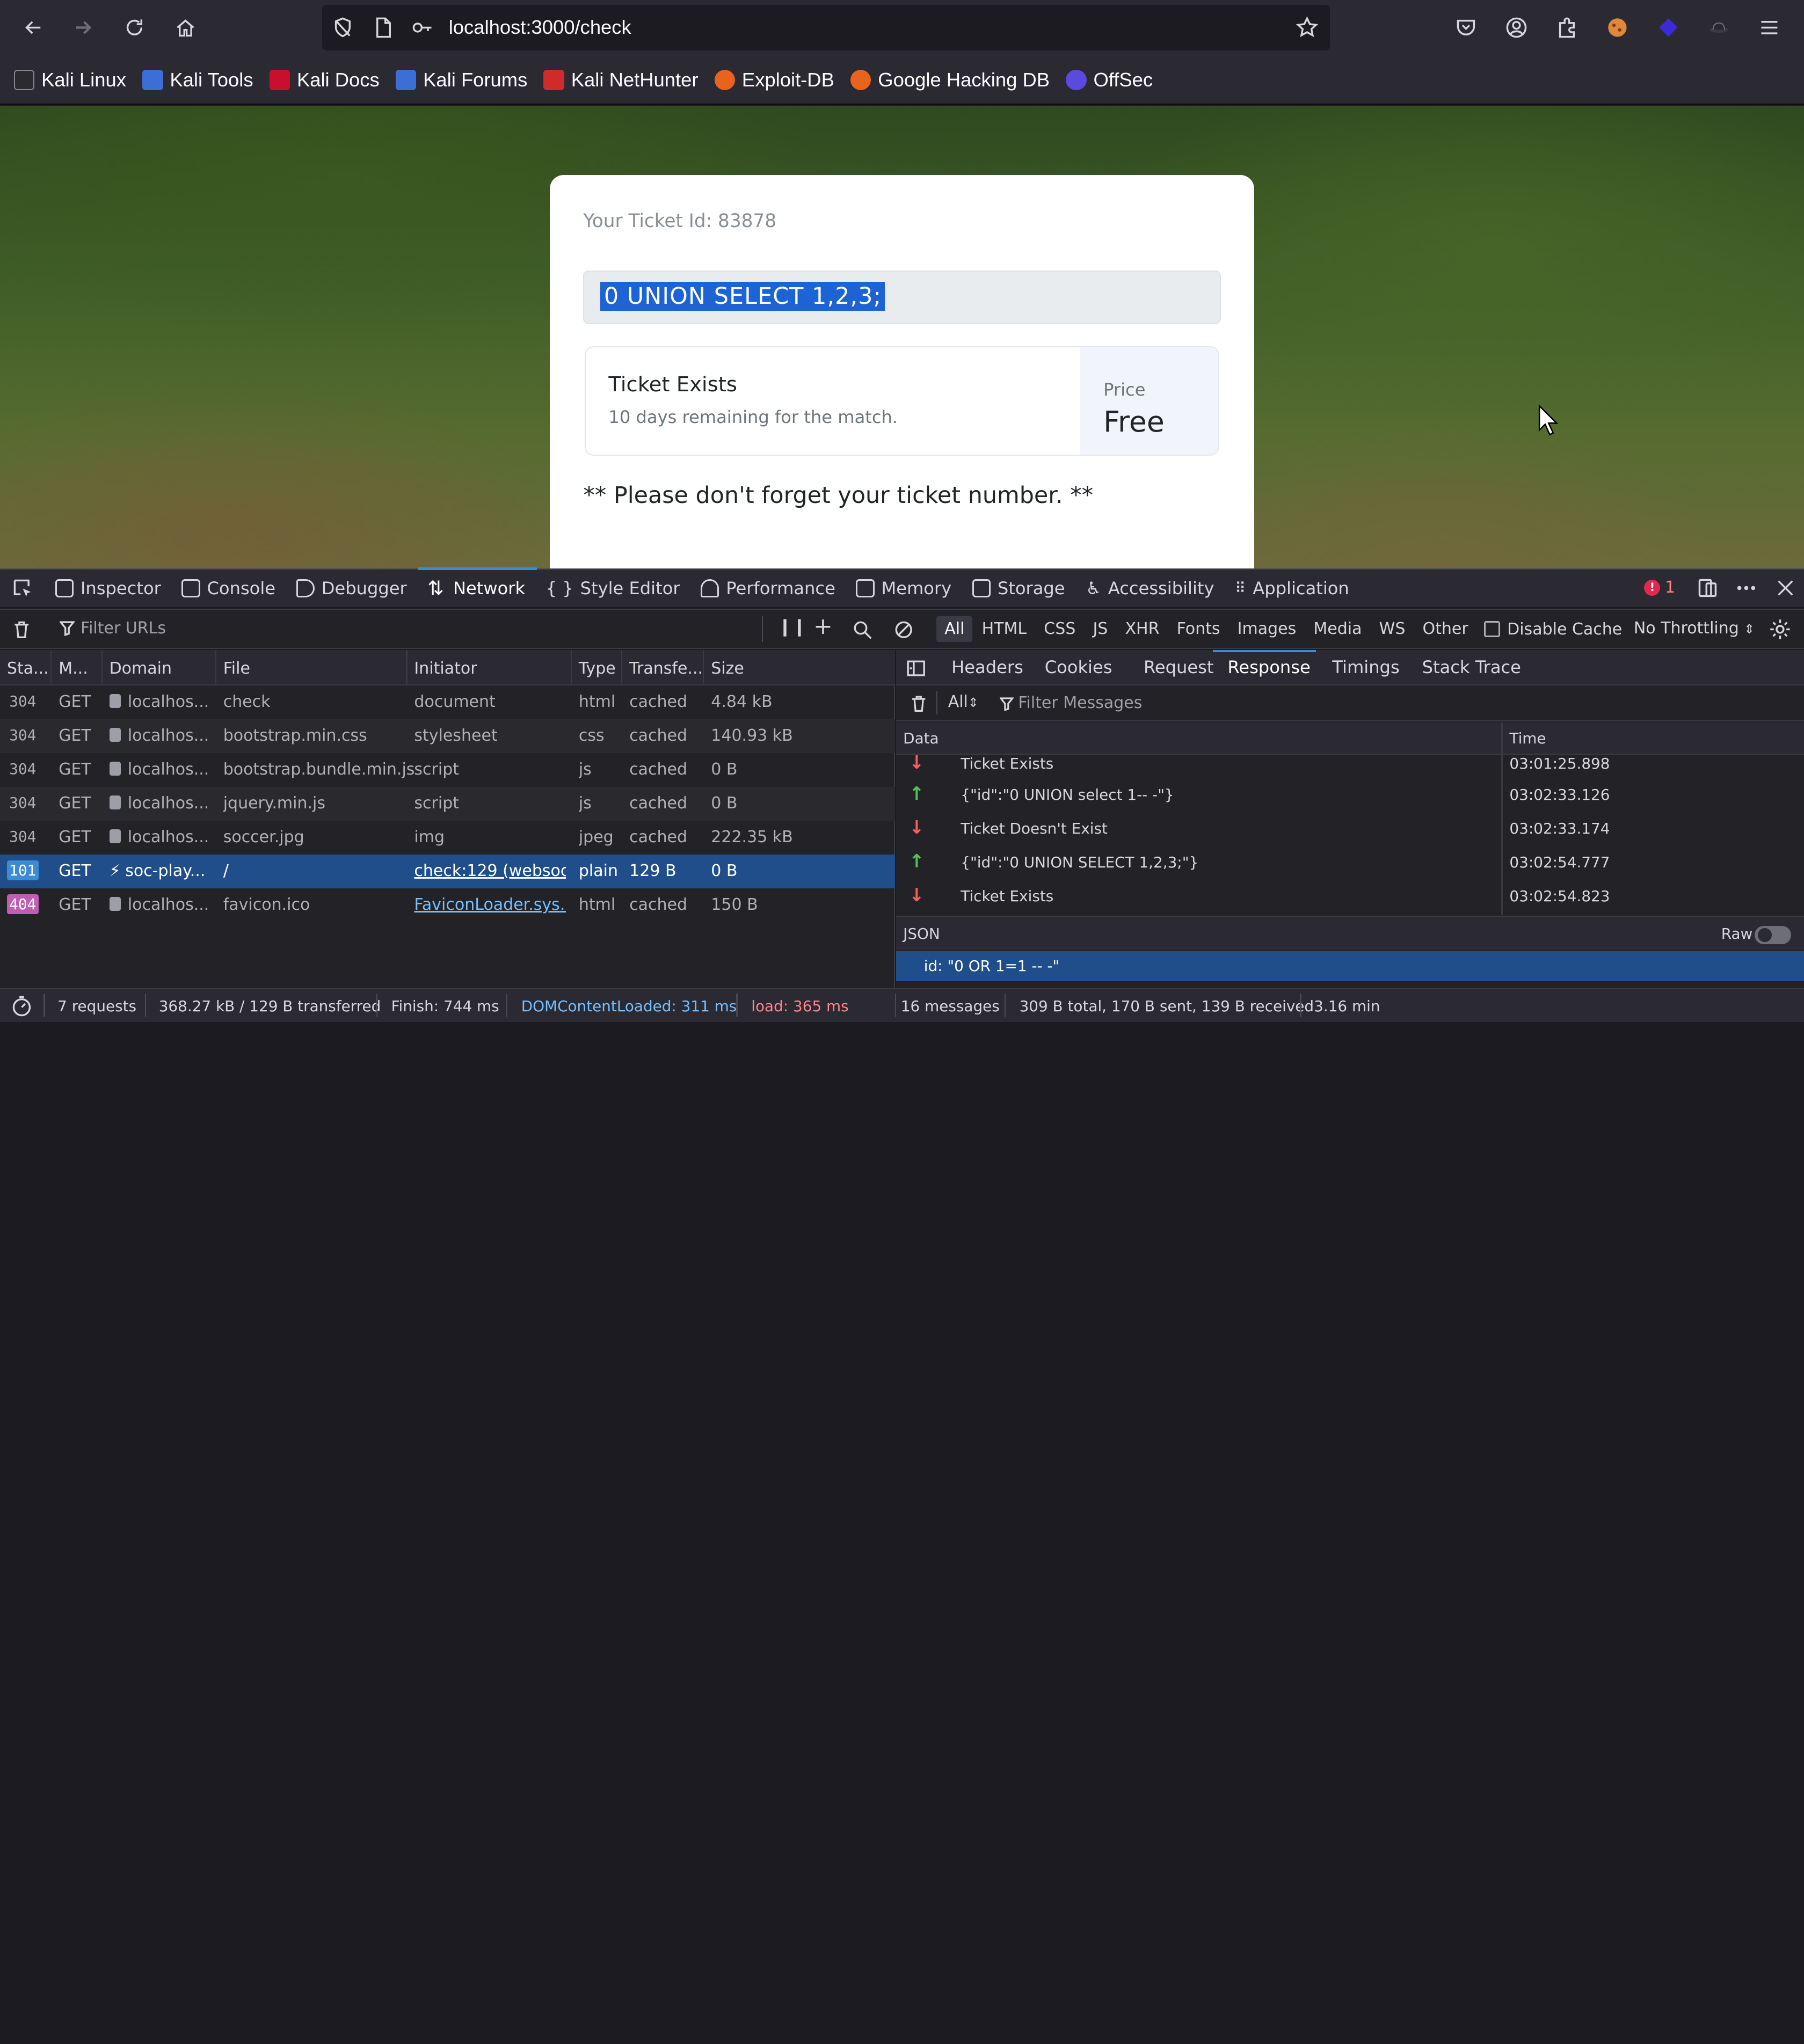  What do you see at coordinates (1109, 80) in the screenshot?
I see `bookmark-offsec: OffSec` at bounding box center [1109, 80].